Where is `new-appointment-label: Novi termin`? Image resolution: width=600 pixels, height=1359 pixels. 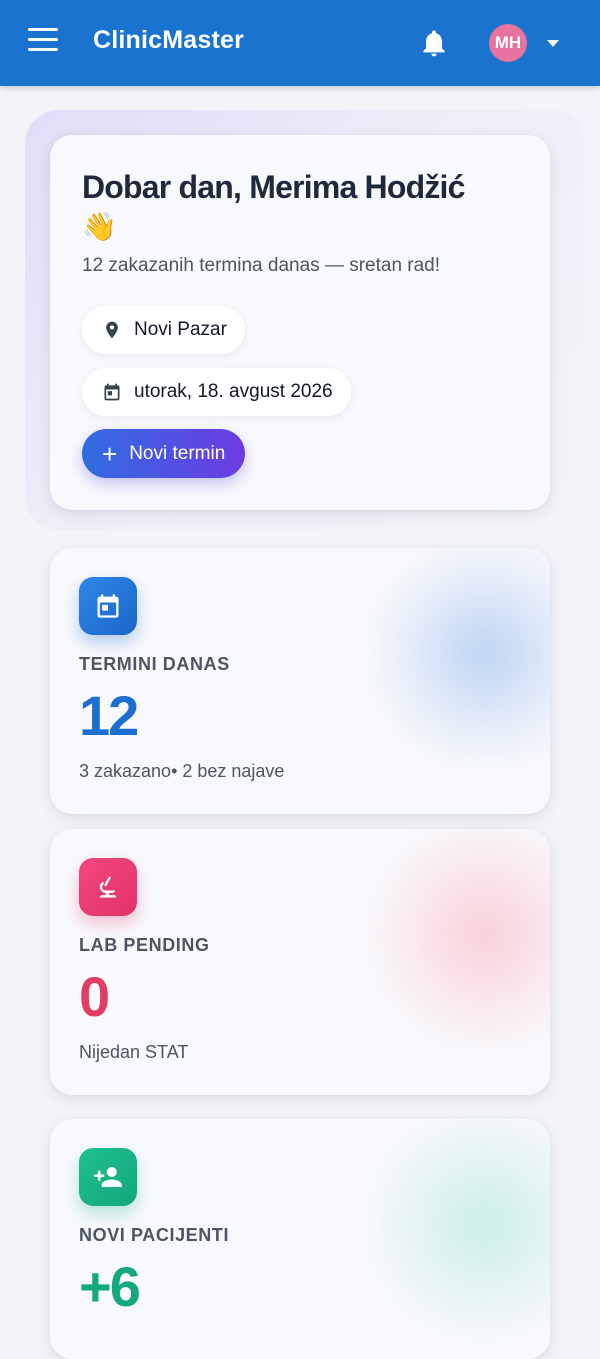
new-appointment-label: Novi termin is located at coordinates (177, 453).